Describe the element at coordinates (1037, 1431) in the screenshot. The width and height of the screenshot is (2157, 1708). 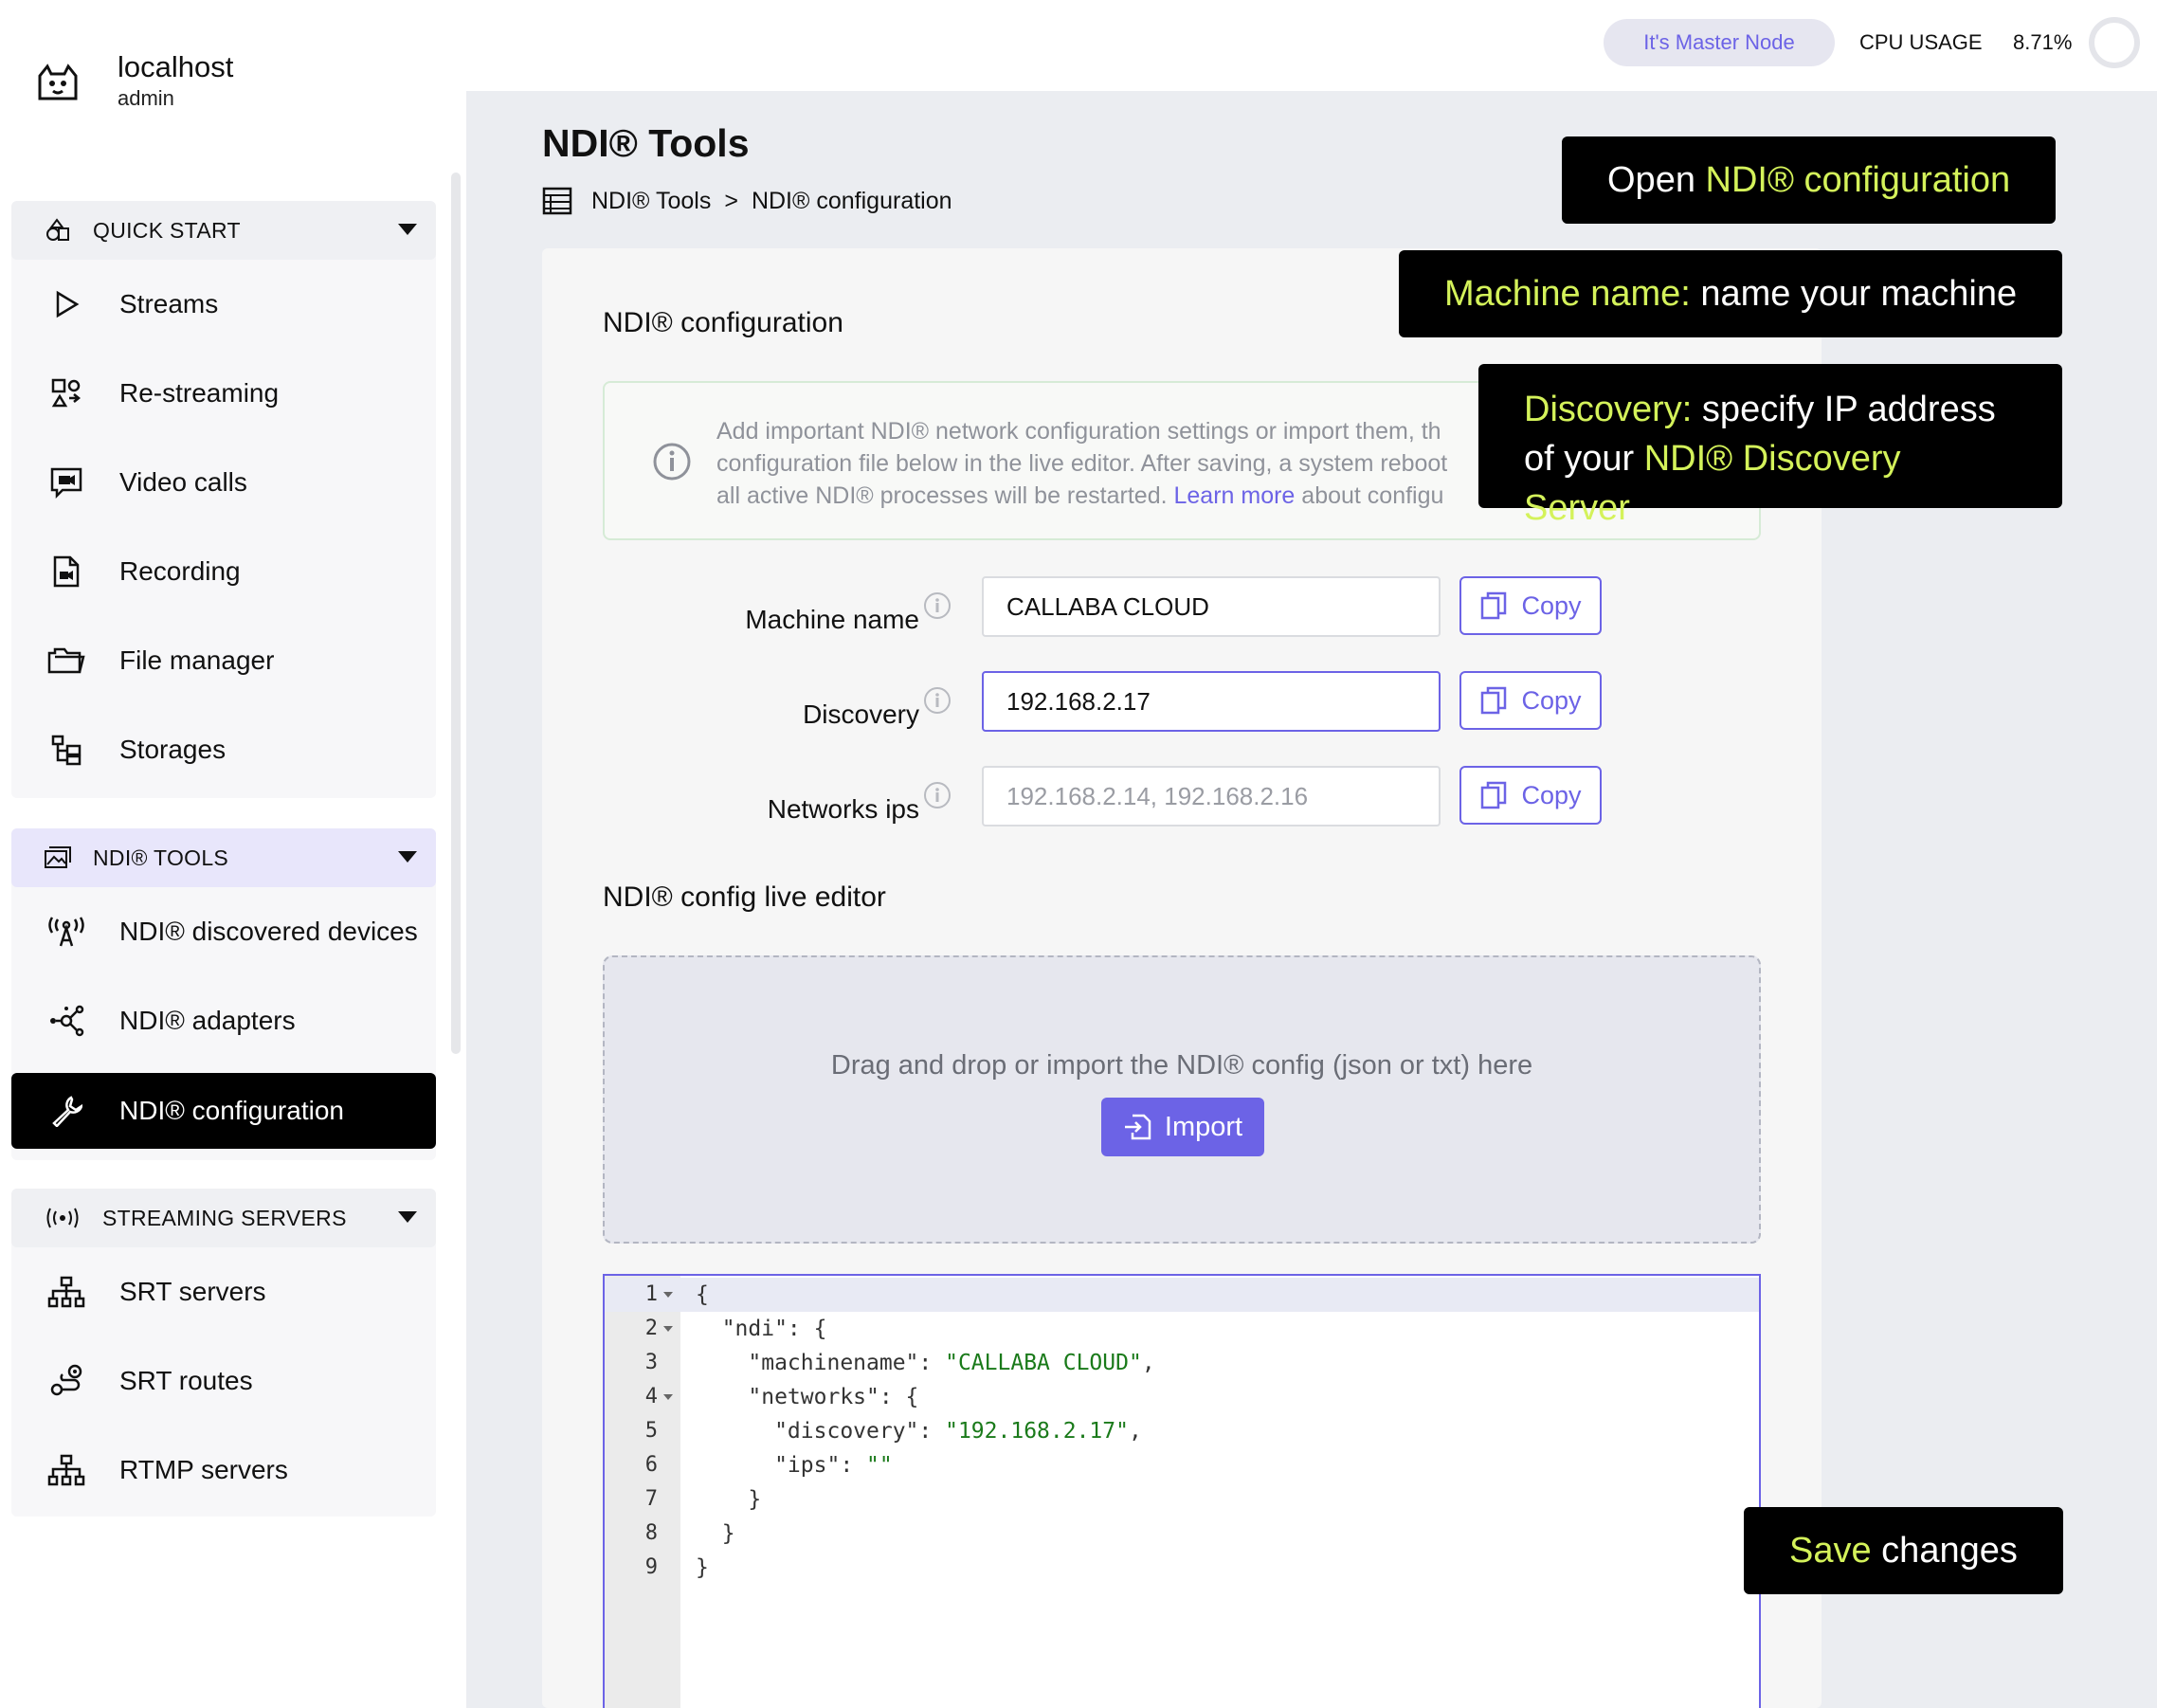
I see `code-string: "192.168.2.17"` at that location.